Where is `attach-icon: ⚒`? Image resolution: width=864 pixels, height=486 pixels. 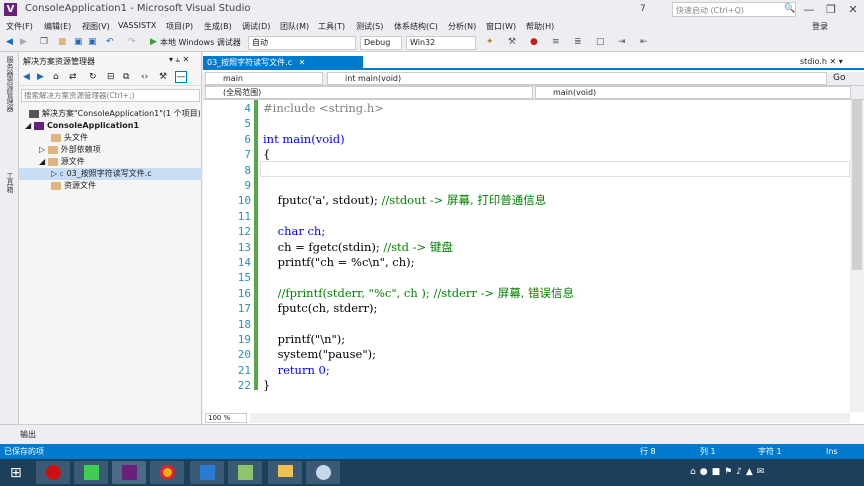 attach-icon: ⚒ is located at coordinates (512, 42).